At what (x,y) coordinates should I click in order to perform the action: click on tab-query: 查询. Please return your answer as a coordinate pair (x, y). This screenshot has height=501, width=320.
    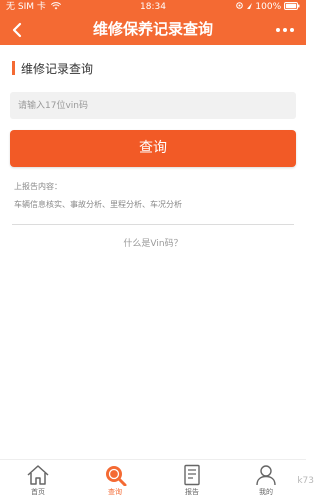
    Looking at the image, I should click on (115, 481).